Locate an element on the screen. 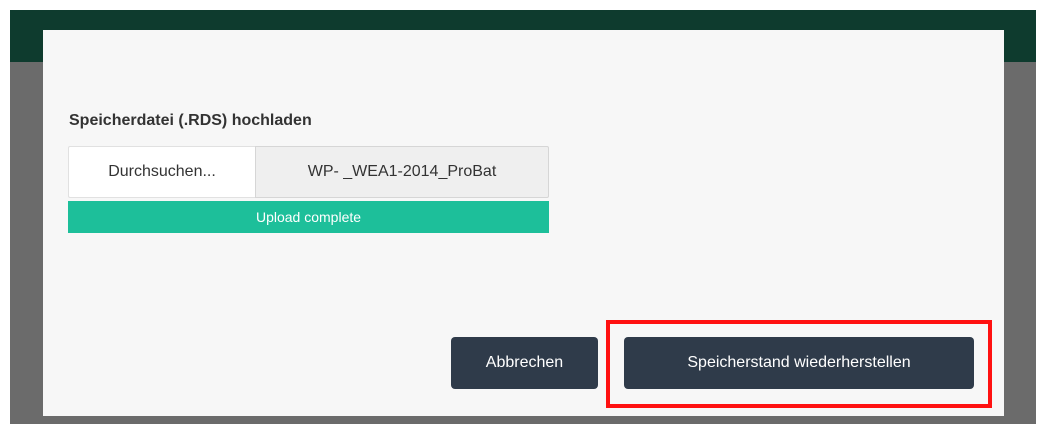 The width and height of the screenshot is (1060, 434). upload-progress-bar: Upload complete is located at coordinates (308, 217).